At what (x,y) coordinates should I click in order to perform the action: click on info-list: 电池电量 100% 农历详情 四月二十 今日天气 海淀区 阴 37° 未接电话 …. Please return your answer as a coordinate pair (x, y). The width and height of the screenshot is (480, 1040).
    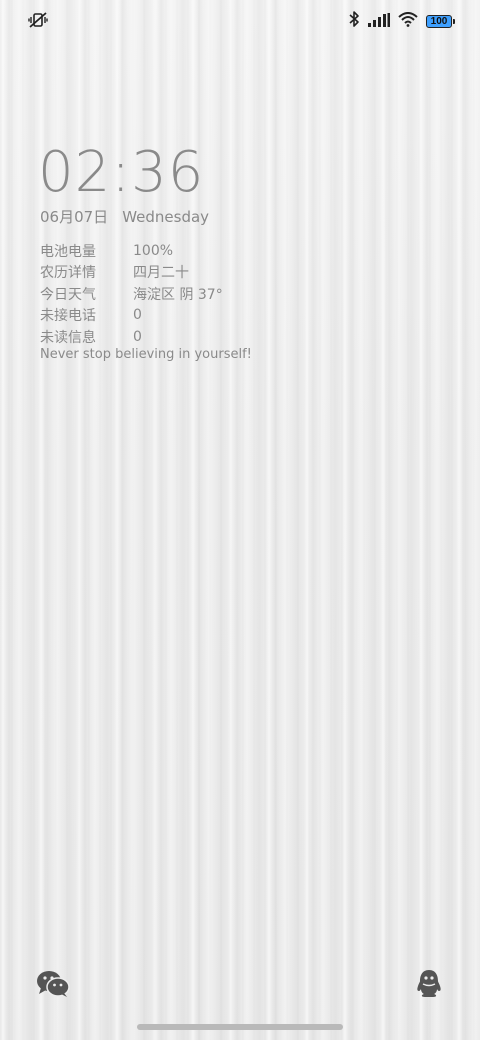
    Looking at the image, I should click on (131, 294).